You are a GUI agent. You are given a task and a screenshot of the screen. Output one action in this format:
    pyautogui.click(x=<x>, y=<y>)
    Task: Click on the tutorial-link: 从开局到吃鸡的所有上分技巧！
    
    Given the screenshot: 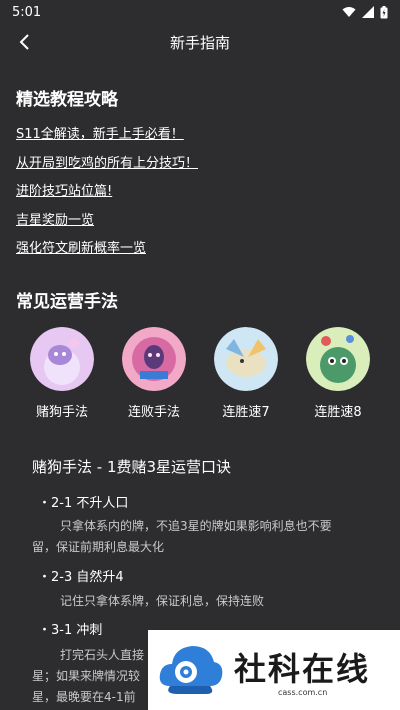 What is the action you would take?
    pyautogui.click(x=107, y=161)
    